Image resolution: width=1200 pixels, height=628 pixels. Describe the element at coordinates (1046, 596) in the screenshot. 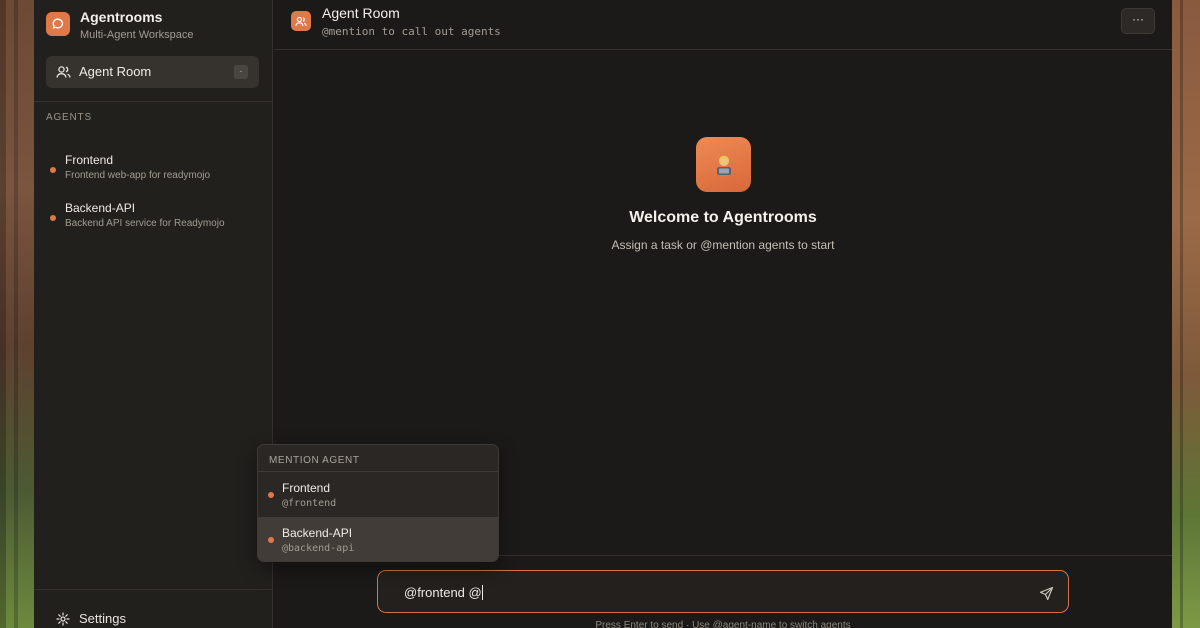

I see `send-icon` at that location.